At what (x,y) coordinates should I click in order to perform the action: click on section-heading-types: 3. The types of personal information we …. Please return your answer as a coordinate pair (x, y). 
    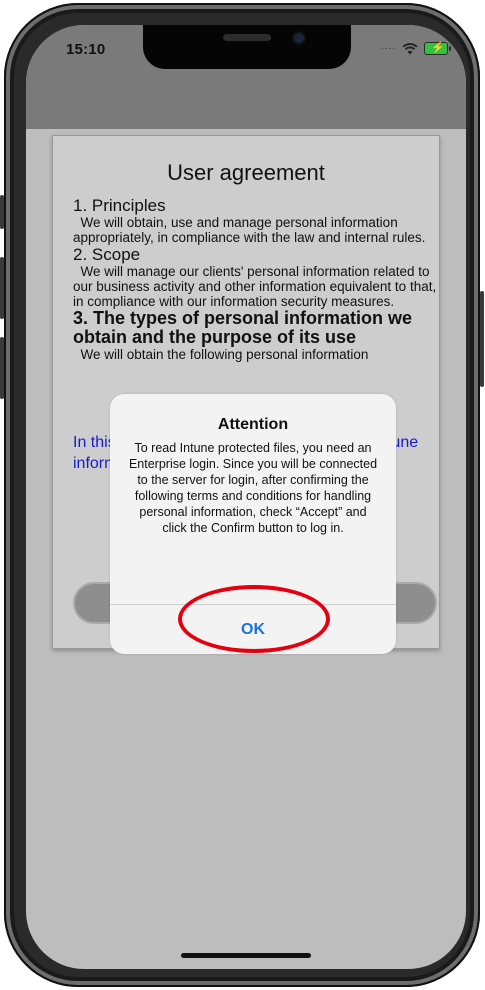
    Looking at the image, I should click on (243, 327).